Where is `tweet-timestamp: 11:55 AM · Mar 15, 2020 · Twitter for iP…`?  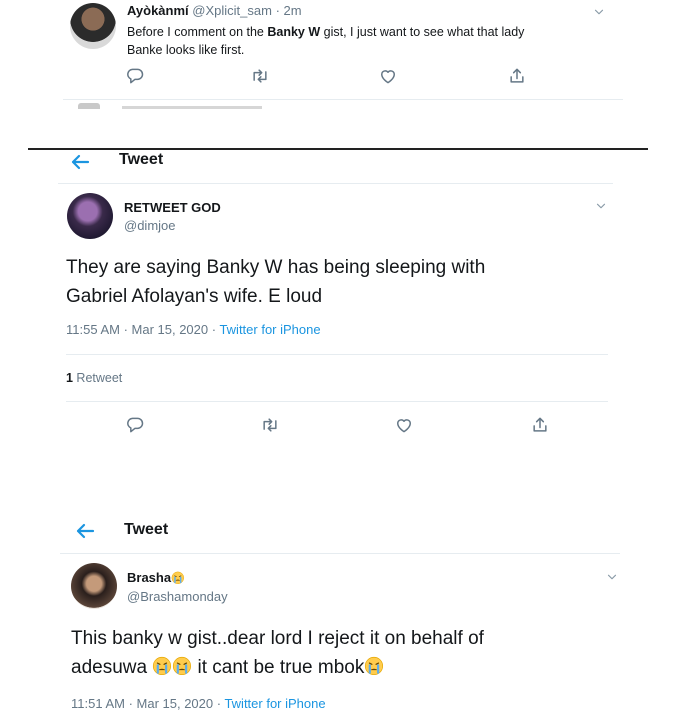 tweet-timestamp: 11:55 AM · Mar 15, 2020 · Twitter for iP… is located at coordinates (193, 329).